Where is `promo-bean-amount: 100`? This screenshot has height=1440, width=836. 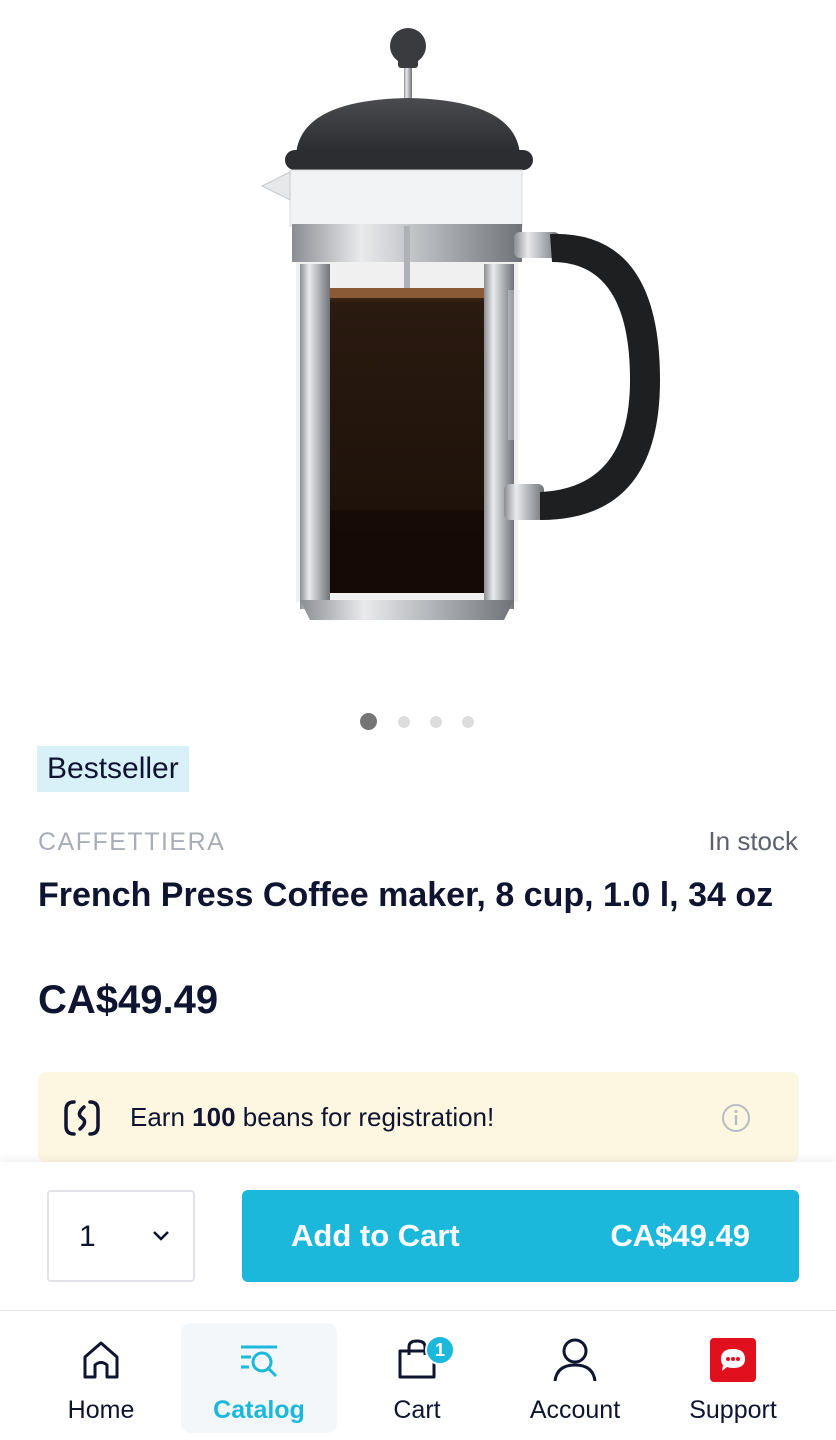 promo-bean-amount: 100 is located at coordinates (214, 1117).